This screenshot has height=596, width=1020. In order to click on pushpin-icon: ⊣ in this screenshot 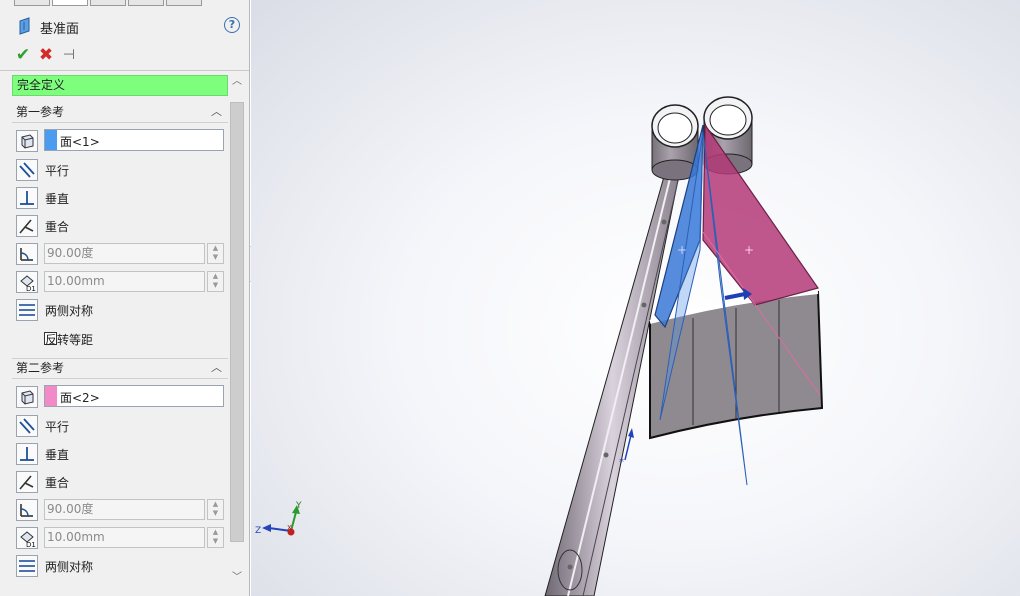, I will do `click(69, 55)`.